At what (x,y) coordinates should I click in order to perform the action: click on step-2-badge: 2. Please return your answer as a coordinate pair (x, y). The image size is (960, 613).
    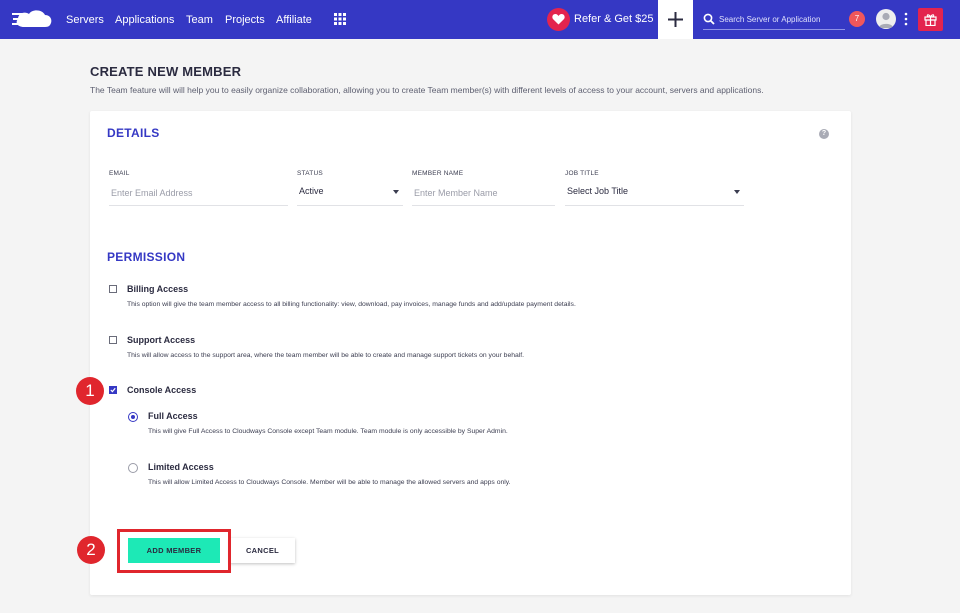
    Looking at the image, I should click on (91, 550).